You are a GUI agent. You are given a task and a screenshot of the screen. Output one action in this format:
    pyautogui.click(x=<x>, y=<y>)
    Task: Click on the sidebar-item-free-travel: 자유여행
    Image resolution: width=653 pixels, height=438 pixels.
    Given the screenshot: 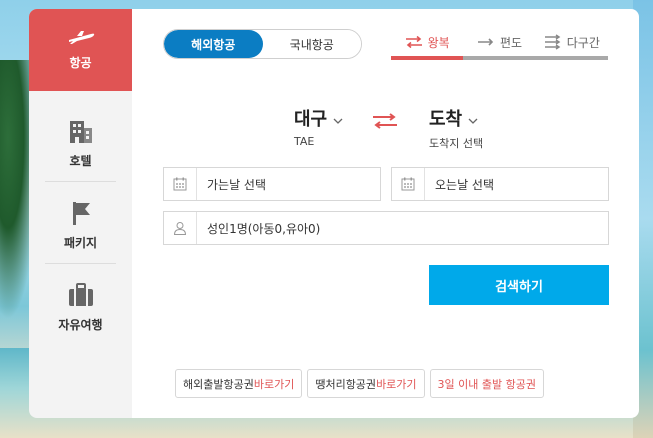 What is the action you would take?
    pyautogui.click(x=80, y=308)
    